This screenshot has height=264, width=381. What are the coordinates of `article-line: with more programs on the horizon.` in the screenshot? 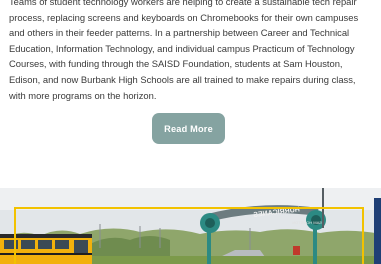 It's located at (83, 95).